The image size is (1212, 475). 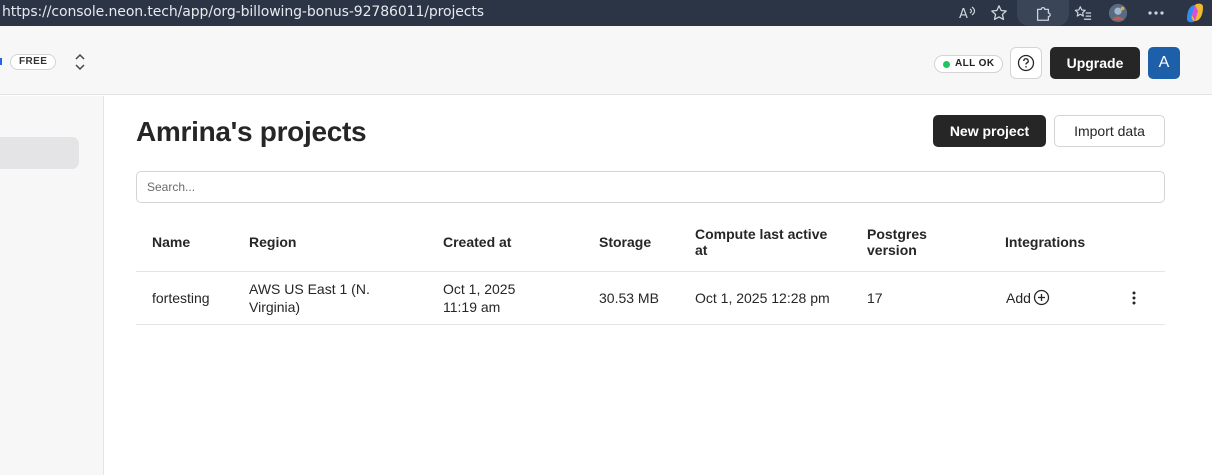 I want to click on chevron-updown-icon, so click(x=80, y=62).